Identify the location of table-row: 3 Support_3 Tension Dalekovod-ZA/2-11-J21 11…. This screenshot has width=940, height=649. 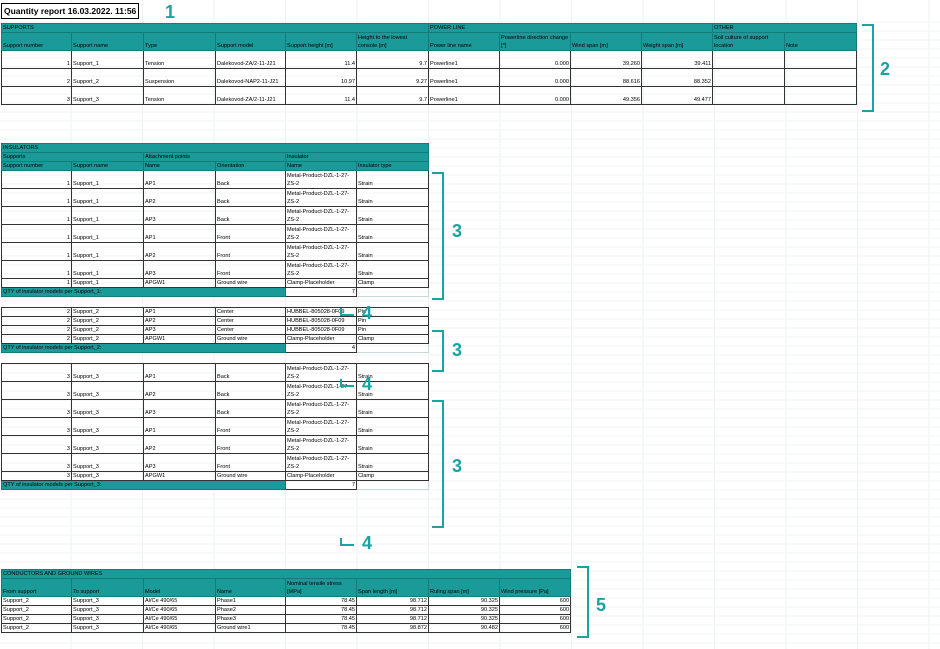
(429, 95).